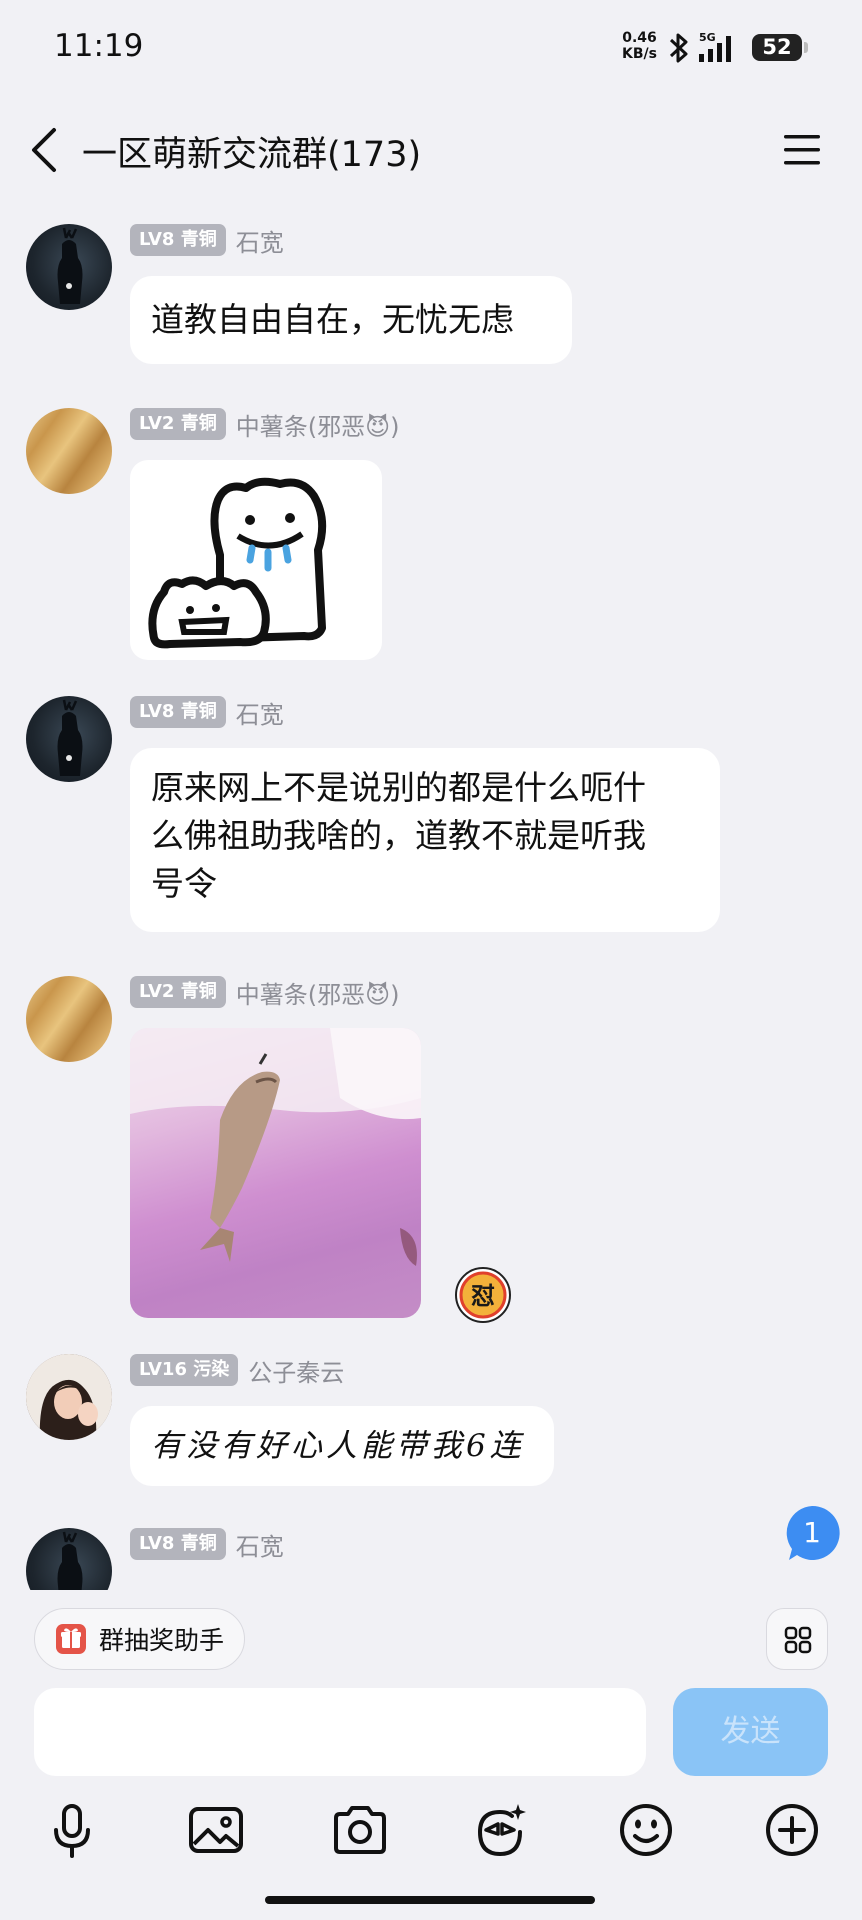 This screenshot has height=1920, width=862. I want to click on image-icon, so click(216, 1830).